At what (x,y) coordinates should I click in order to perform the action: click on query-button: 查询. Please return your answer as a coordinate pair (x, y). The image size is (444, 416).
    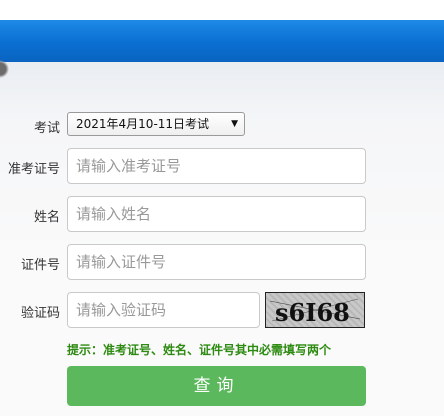
    Looking at the image, I should click on (216, 386).